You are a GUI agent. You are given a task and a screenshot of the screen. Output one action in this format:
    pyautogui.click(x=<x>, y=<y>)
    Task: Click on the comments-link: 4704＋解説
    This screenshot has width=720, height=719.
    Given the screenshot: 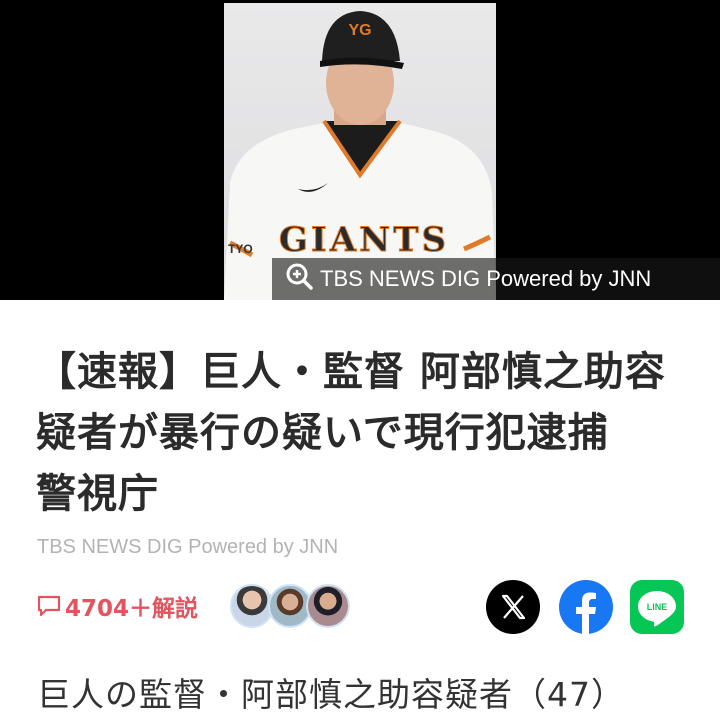 What is the action you would take?
    pyautogui.click(x=117, y=606)
    